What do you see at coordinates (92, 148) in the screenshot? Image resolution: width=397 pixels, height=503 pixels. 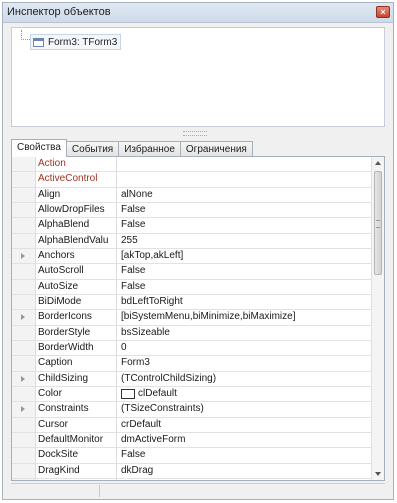 I see `tab-events: События` at bounding box center [92, 148].